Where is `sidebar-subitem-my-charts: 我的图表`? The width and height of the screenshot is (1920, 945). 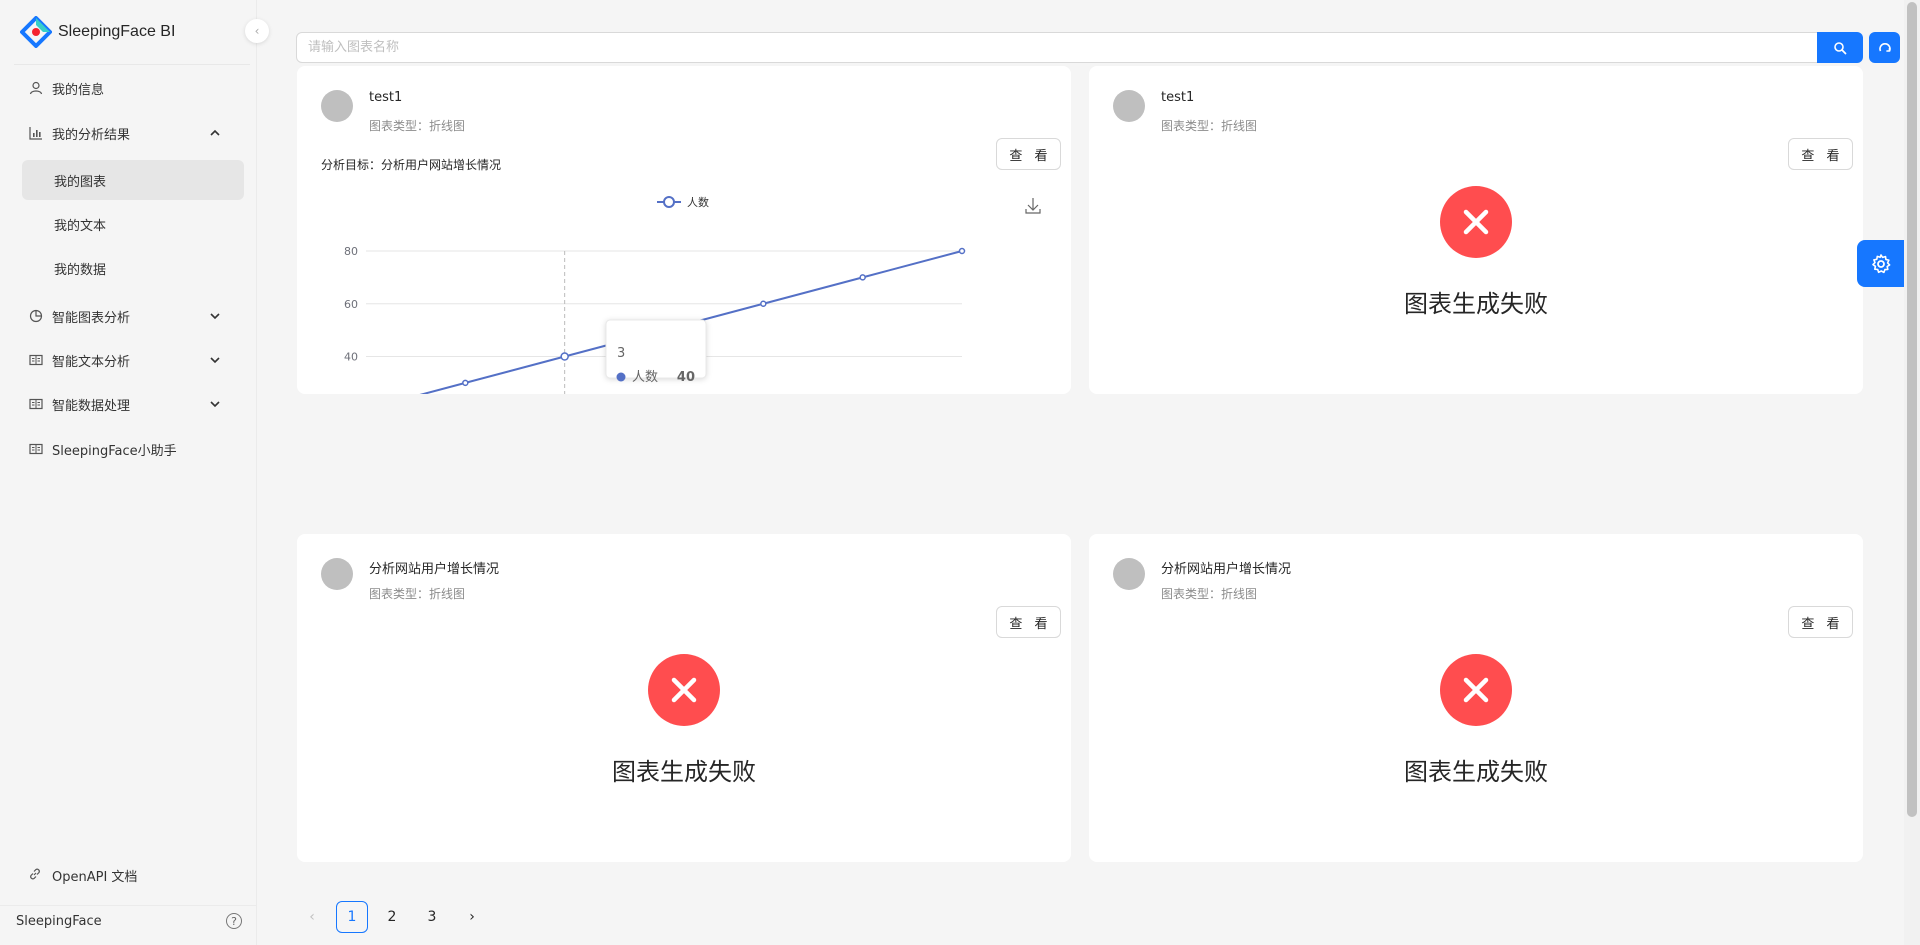
sidebar-subitem-my-charts: 我的图表 is located at coordinates (133, 180).